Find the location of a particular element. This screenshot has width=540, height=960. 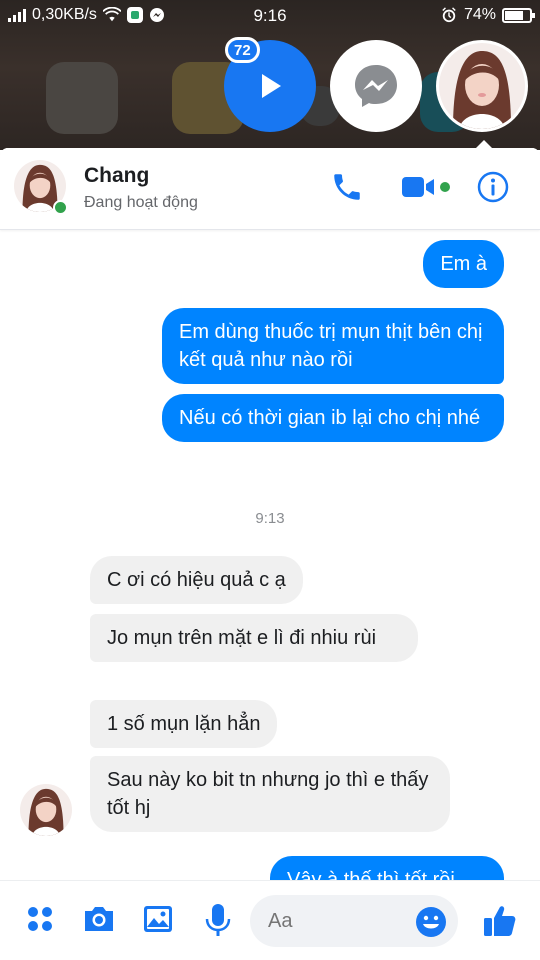

apps-grid-icon is located at coordinates (40, 919).